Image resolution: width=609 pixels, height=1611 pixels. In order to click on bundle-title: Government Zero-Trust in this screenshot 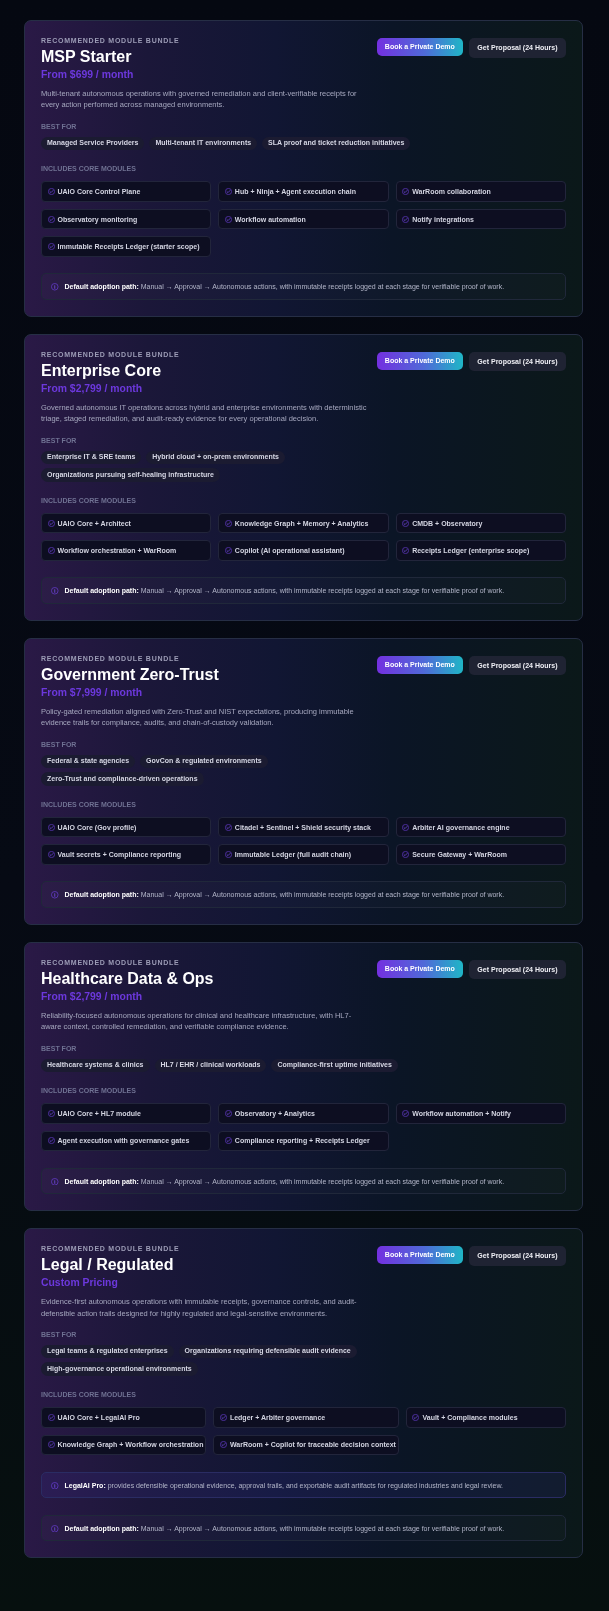, I will do `click(130, 674)`.